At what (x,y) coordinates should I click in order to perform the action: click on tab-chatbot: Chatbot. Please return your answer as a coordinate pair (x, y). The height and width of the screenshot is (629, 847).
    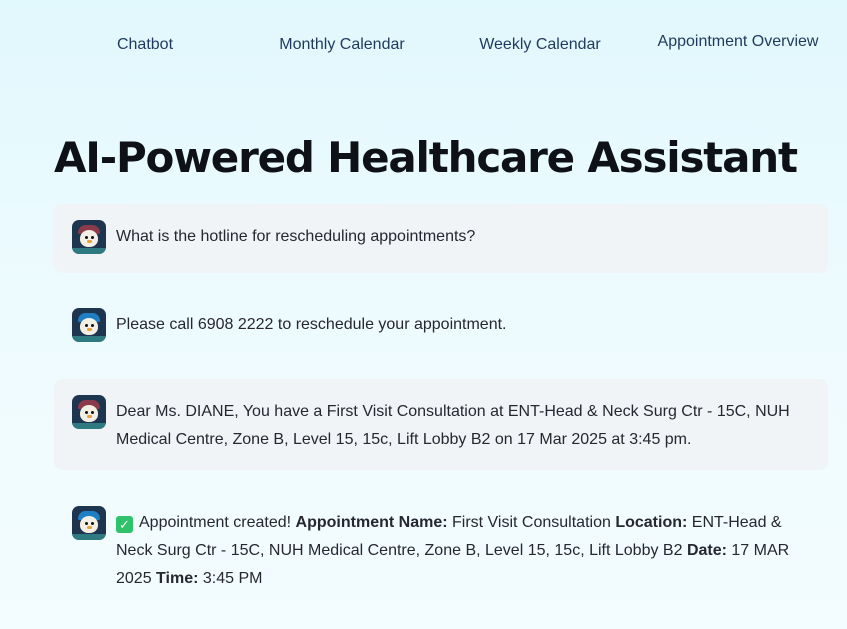
    Looking at the image, I should click on (145, 45).